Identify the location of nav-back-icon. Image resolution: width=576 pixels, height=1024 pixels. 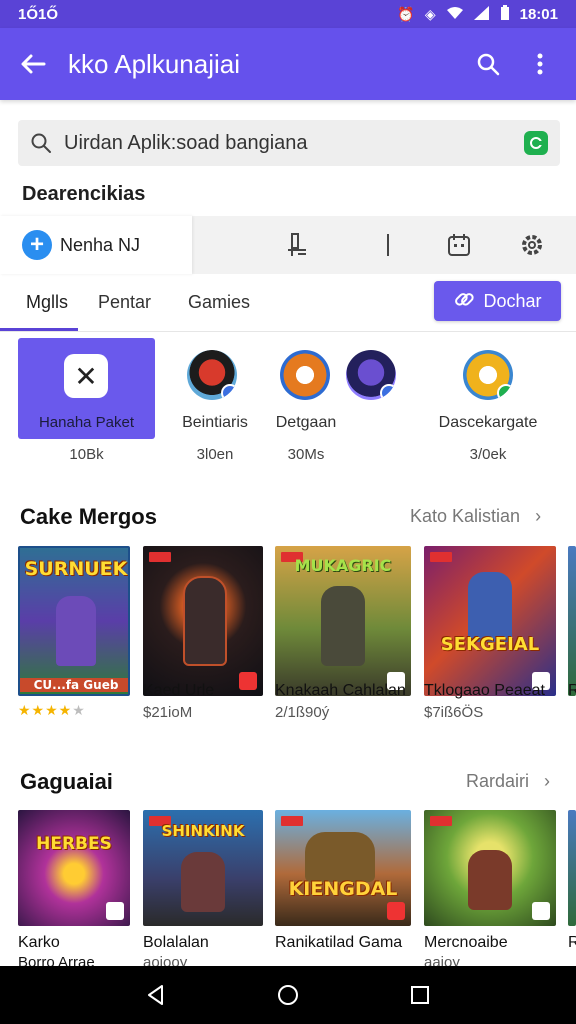
(156, 995).